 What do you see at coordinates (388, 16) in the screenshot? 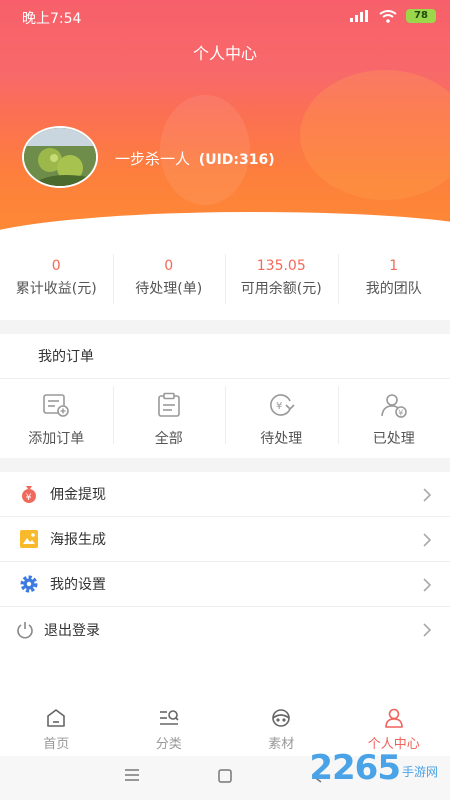
I see `wifi-icon` at bounding box center [388, 16].